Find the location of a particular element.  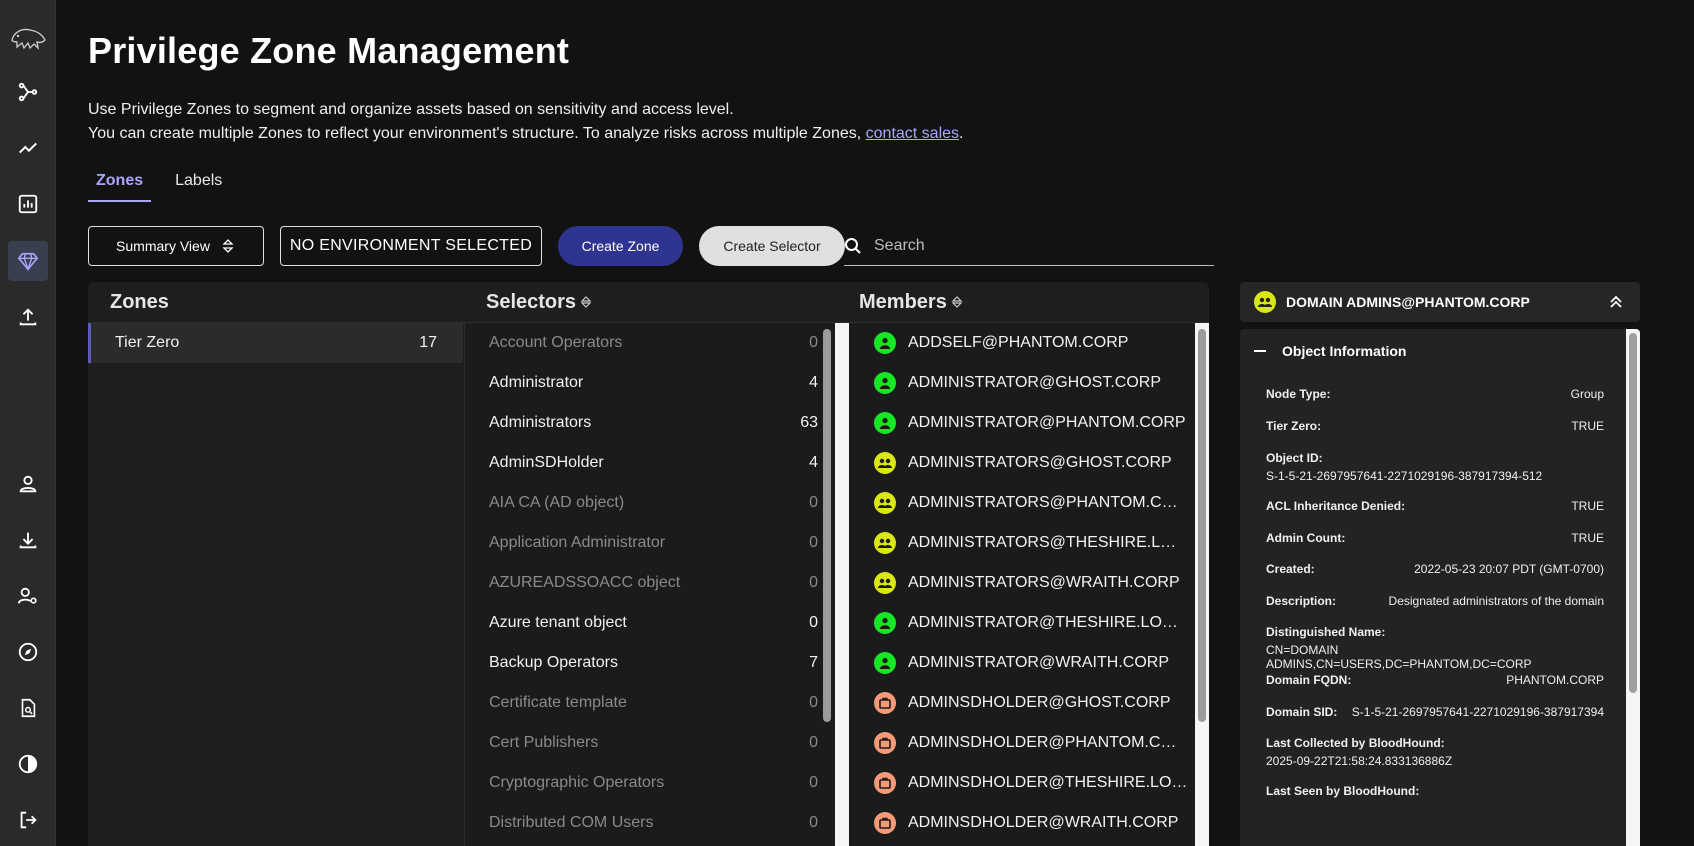

detail-field: Created: 2022-05-23 20:07 PDT (GMT-0700) is located at coordinates (1435, 569).